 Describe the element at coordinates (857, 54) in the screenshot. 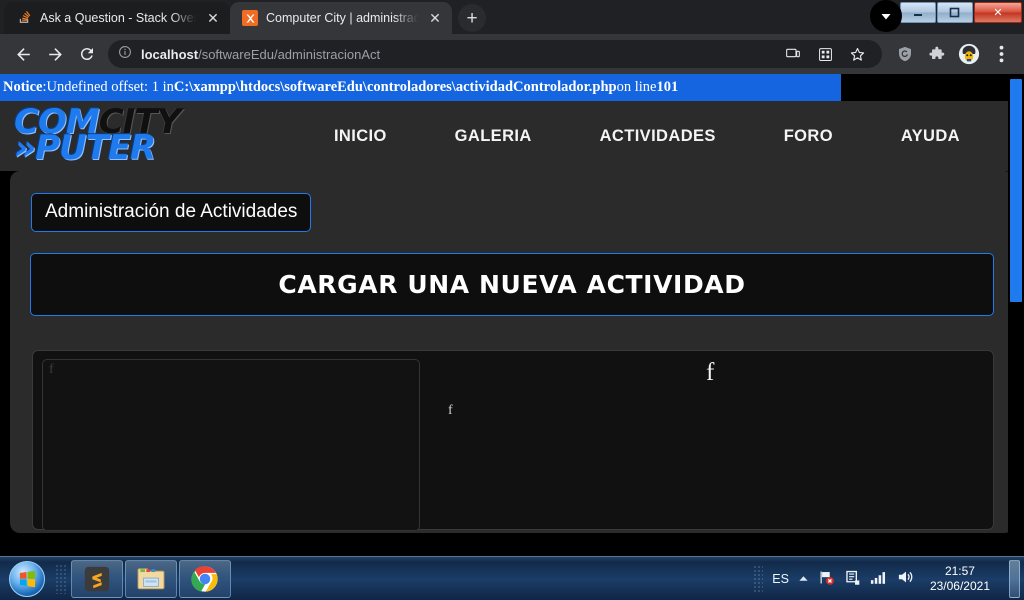

I see `bookmark-star-icon` at that location.